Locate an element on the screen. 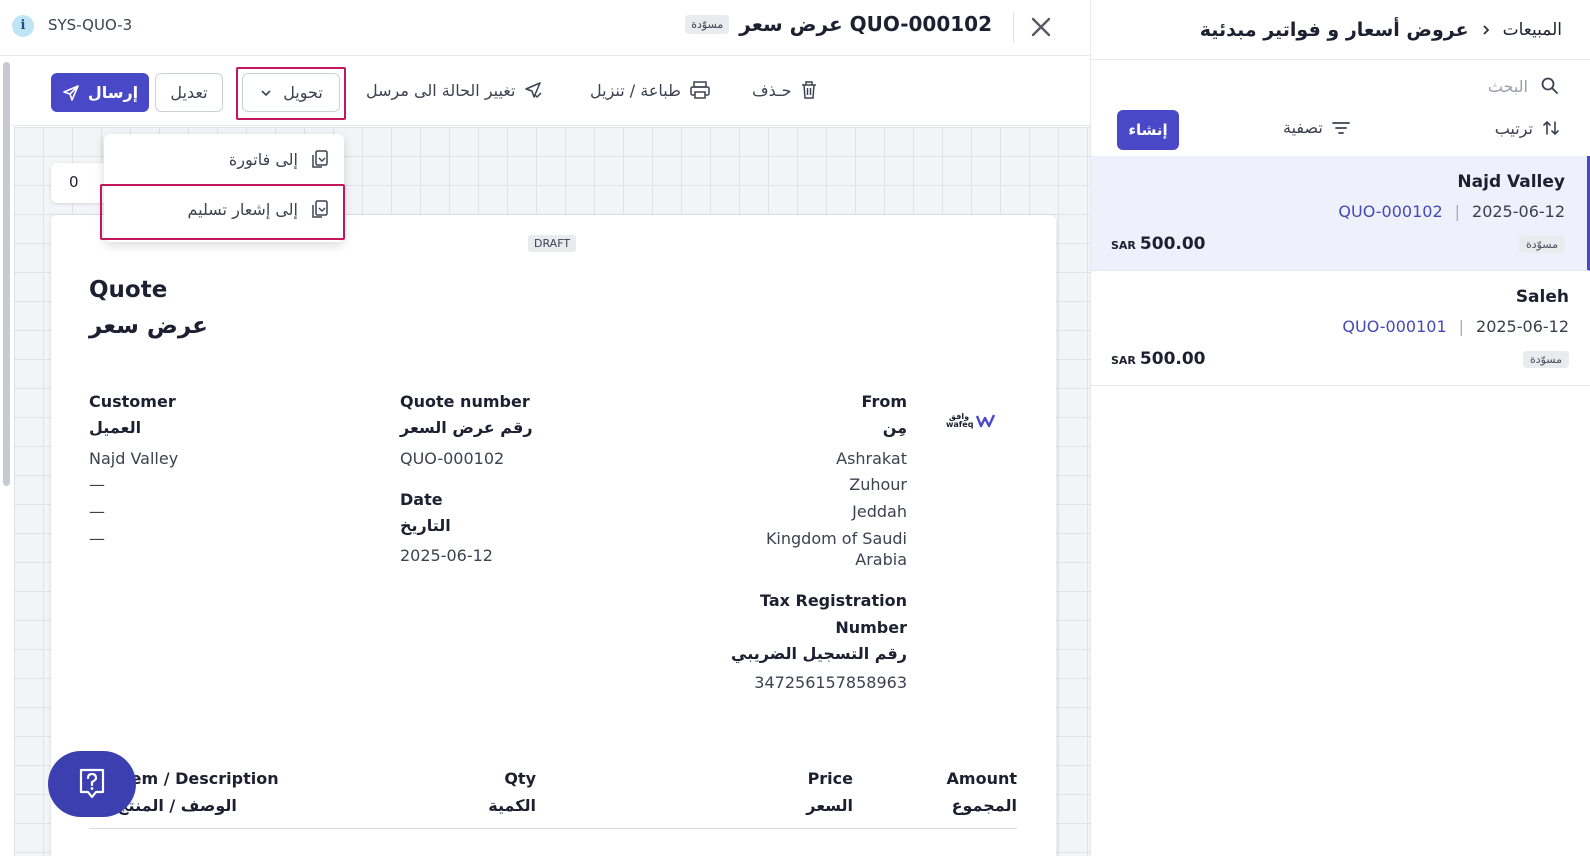 The image size is (1590, 856). change-status-label: تغيير الحالة الى مرسل is located at coordinates (441, 90).